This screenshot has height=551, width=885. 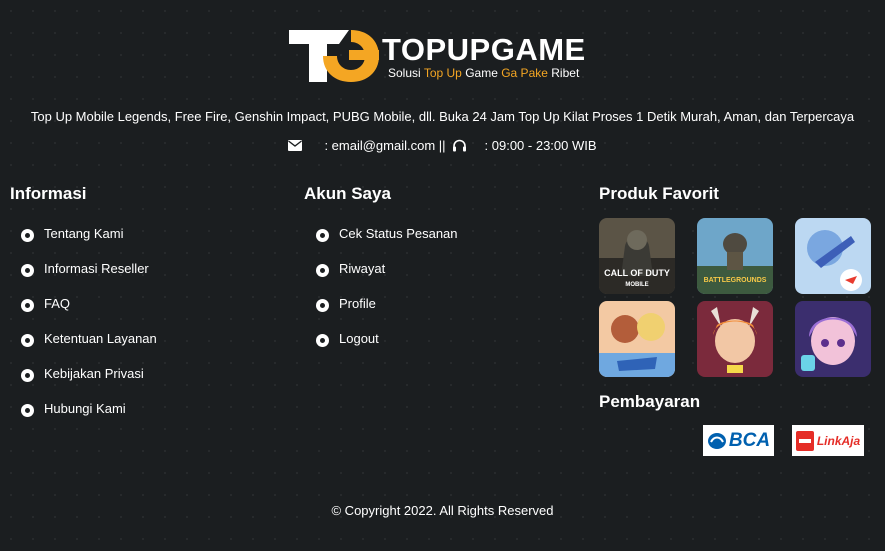 I want to click on menu-item-label: Kebijakan Privasi, so click(x=94, y=373).